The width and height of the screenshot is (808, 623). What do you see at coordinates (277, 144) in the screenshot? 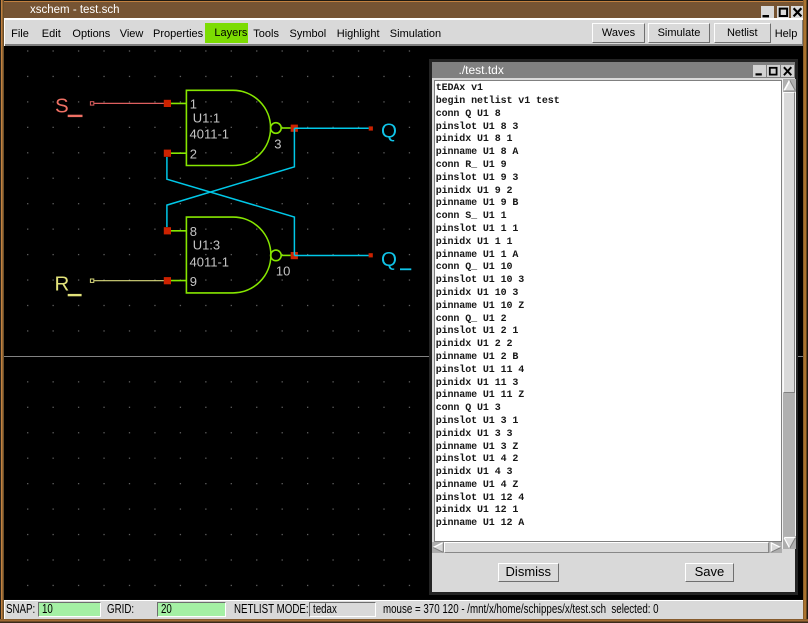
I see `svg-text: 3` at bounding box center [277, 144].